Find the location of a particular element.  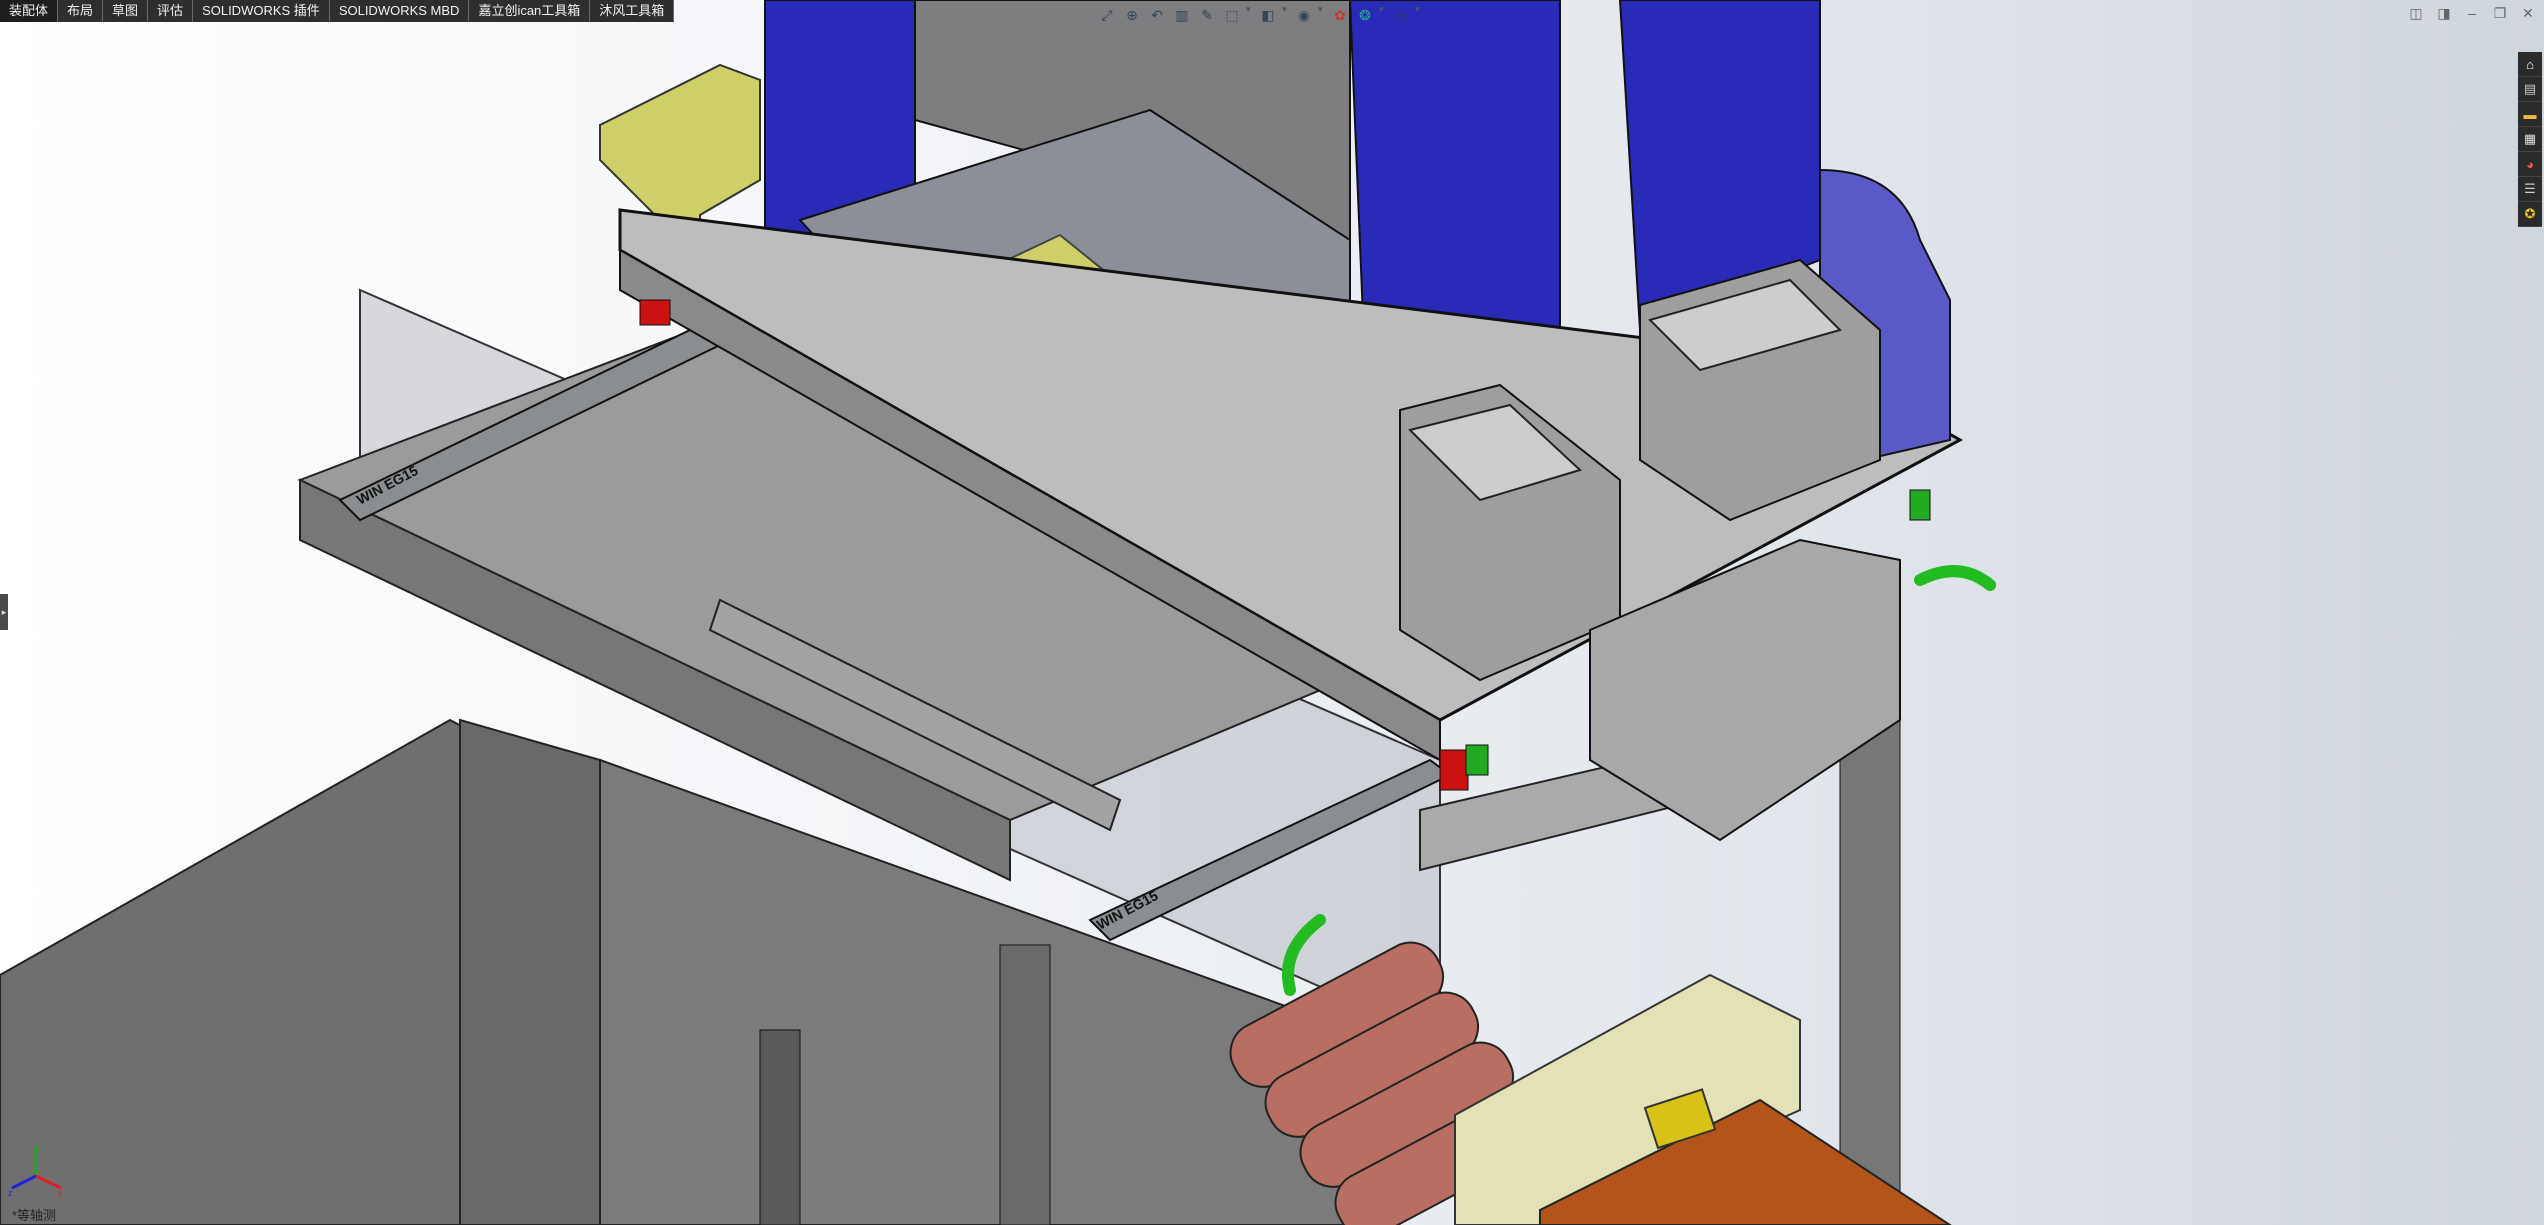

tab-sketch: 草图 is located at coordinates (126, 11).